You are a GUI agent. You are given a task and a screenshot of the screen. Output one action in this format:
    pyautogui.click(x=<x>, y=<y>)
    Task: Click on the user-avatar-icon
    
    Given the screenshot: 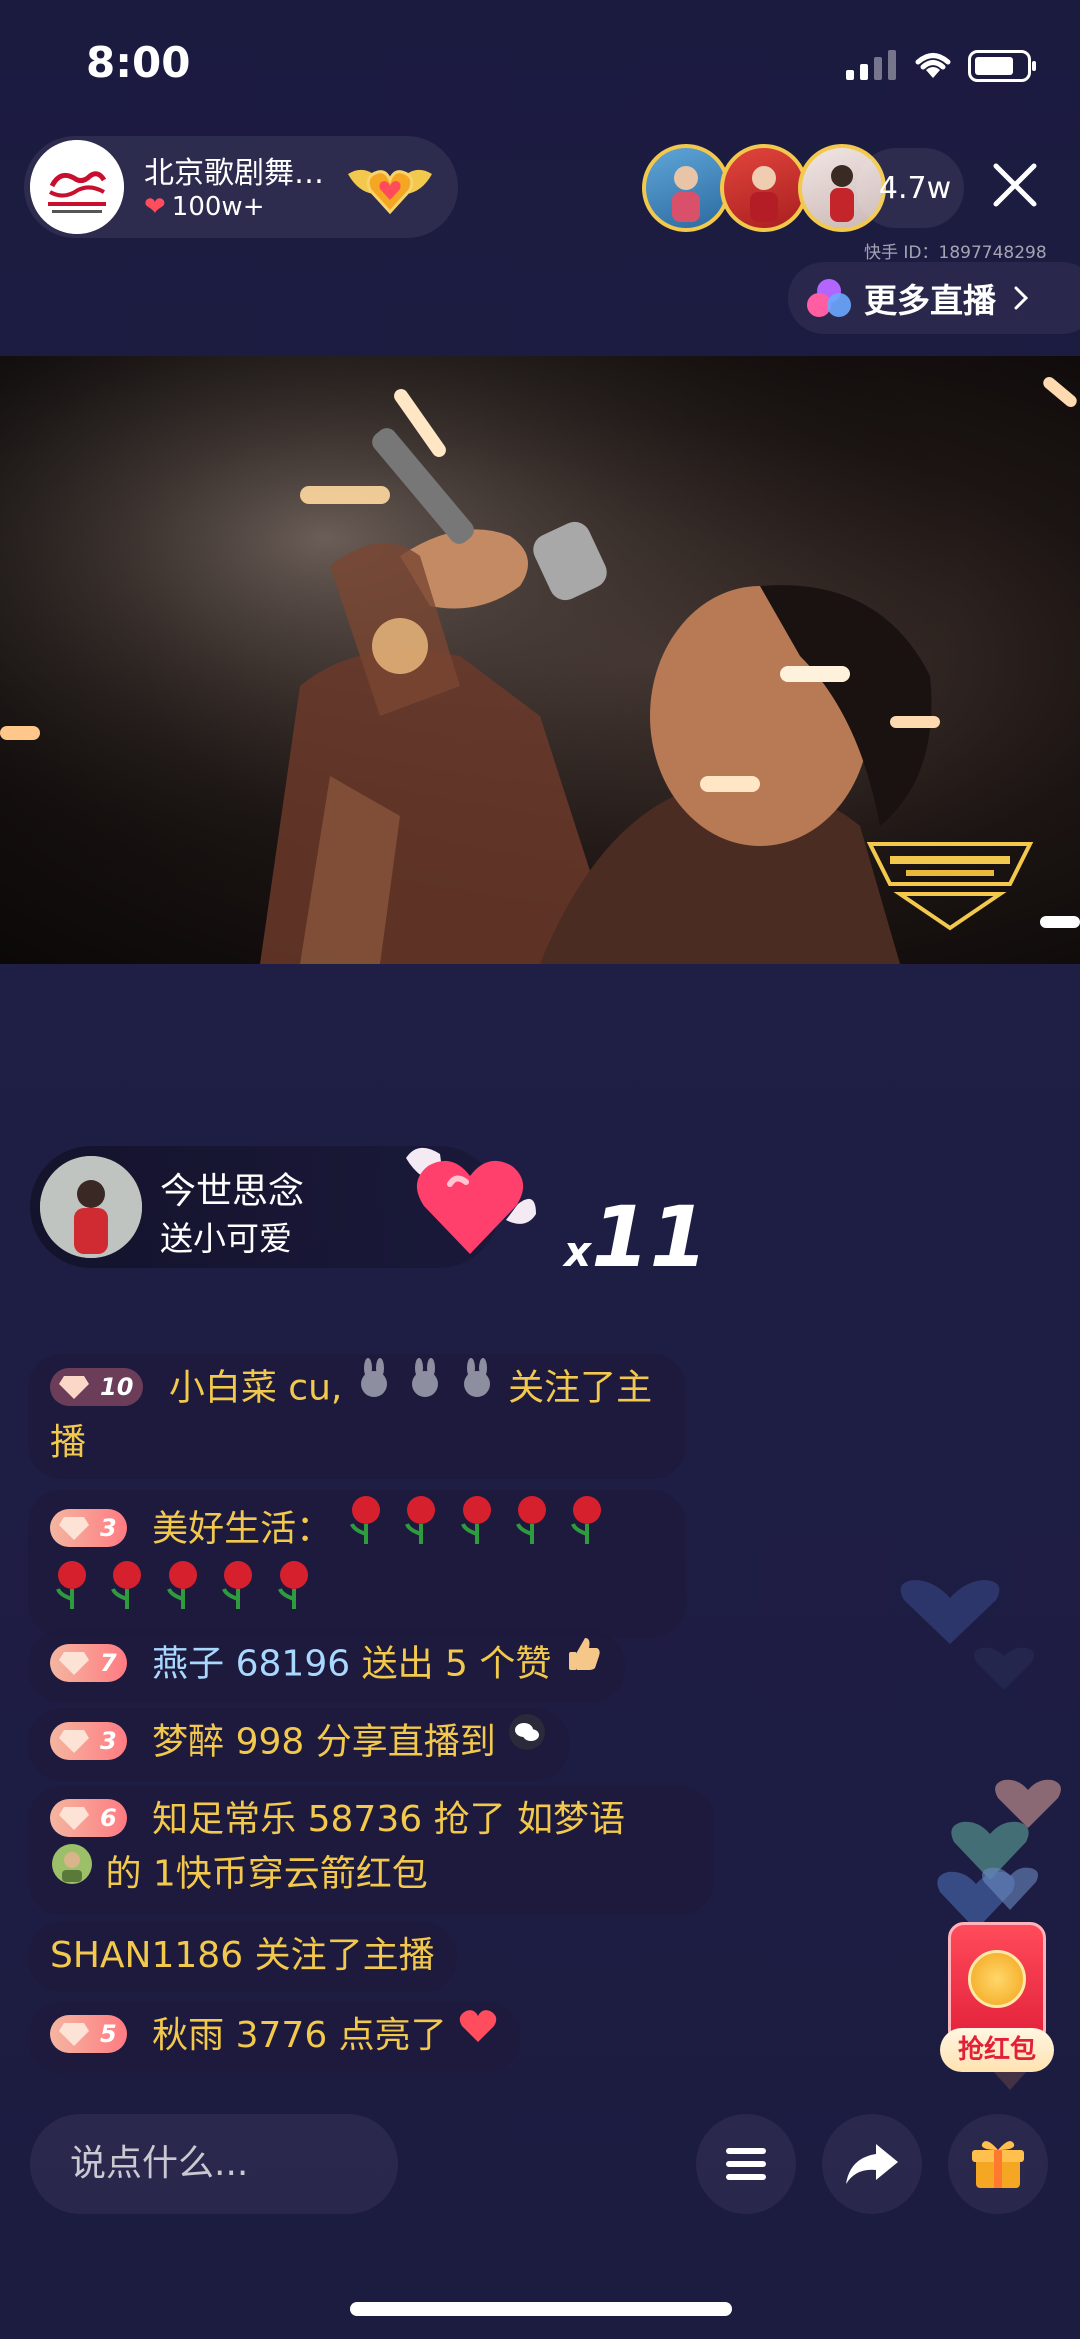 What is the action you would take?
    pyautogui.click(x=72, y=1871)
    